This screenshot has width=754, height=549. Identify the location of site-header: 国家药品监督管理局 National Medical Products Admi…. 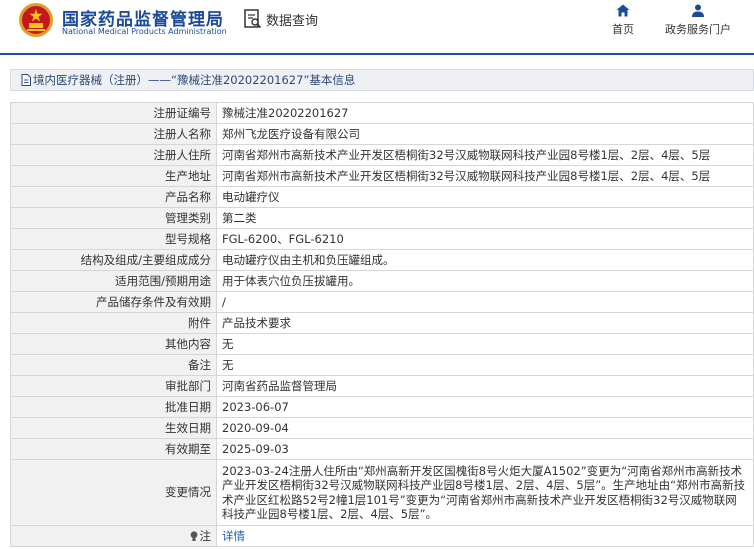
(377, 27).